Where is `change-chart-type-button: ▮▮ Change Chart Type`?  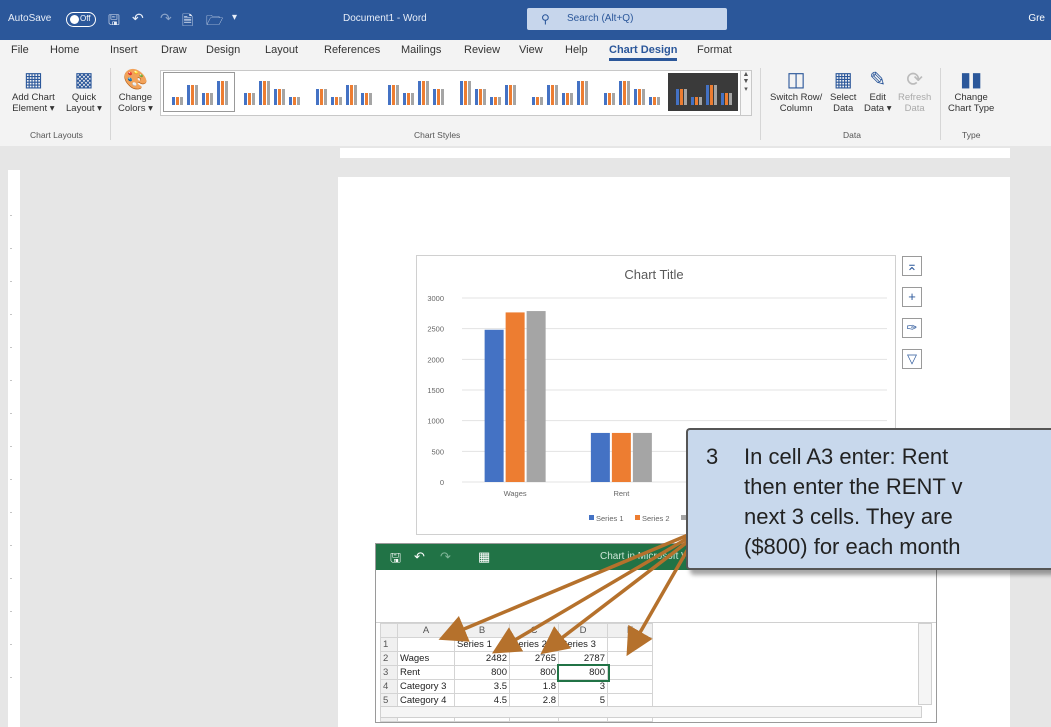 change-chart-type-button: ▮▮ Change Chart Type is located at coordinates (971, 91).